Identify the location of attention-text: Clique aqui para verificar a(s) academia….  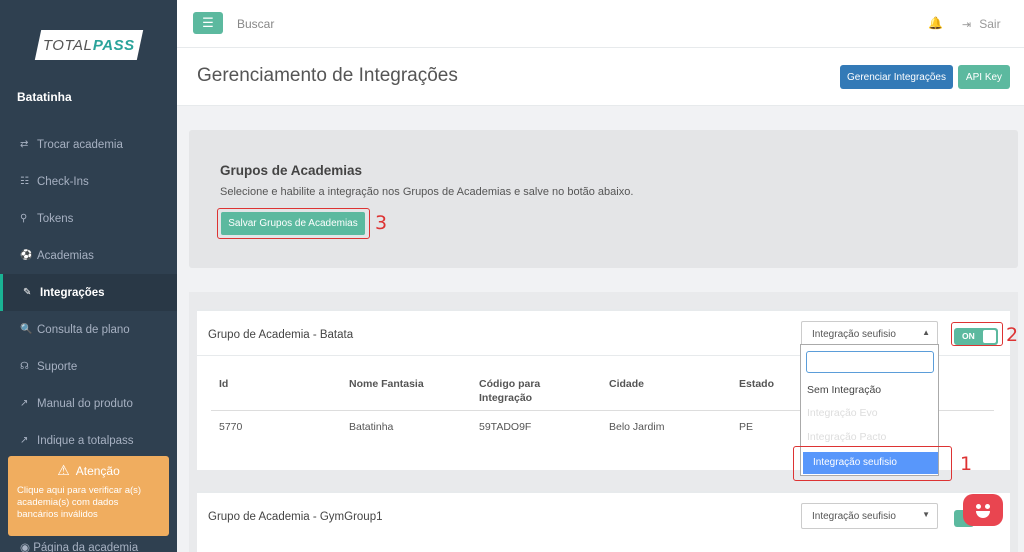
(79, 502).